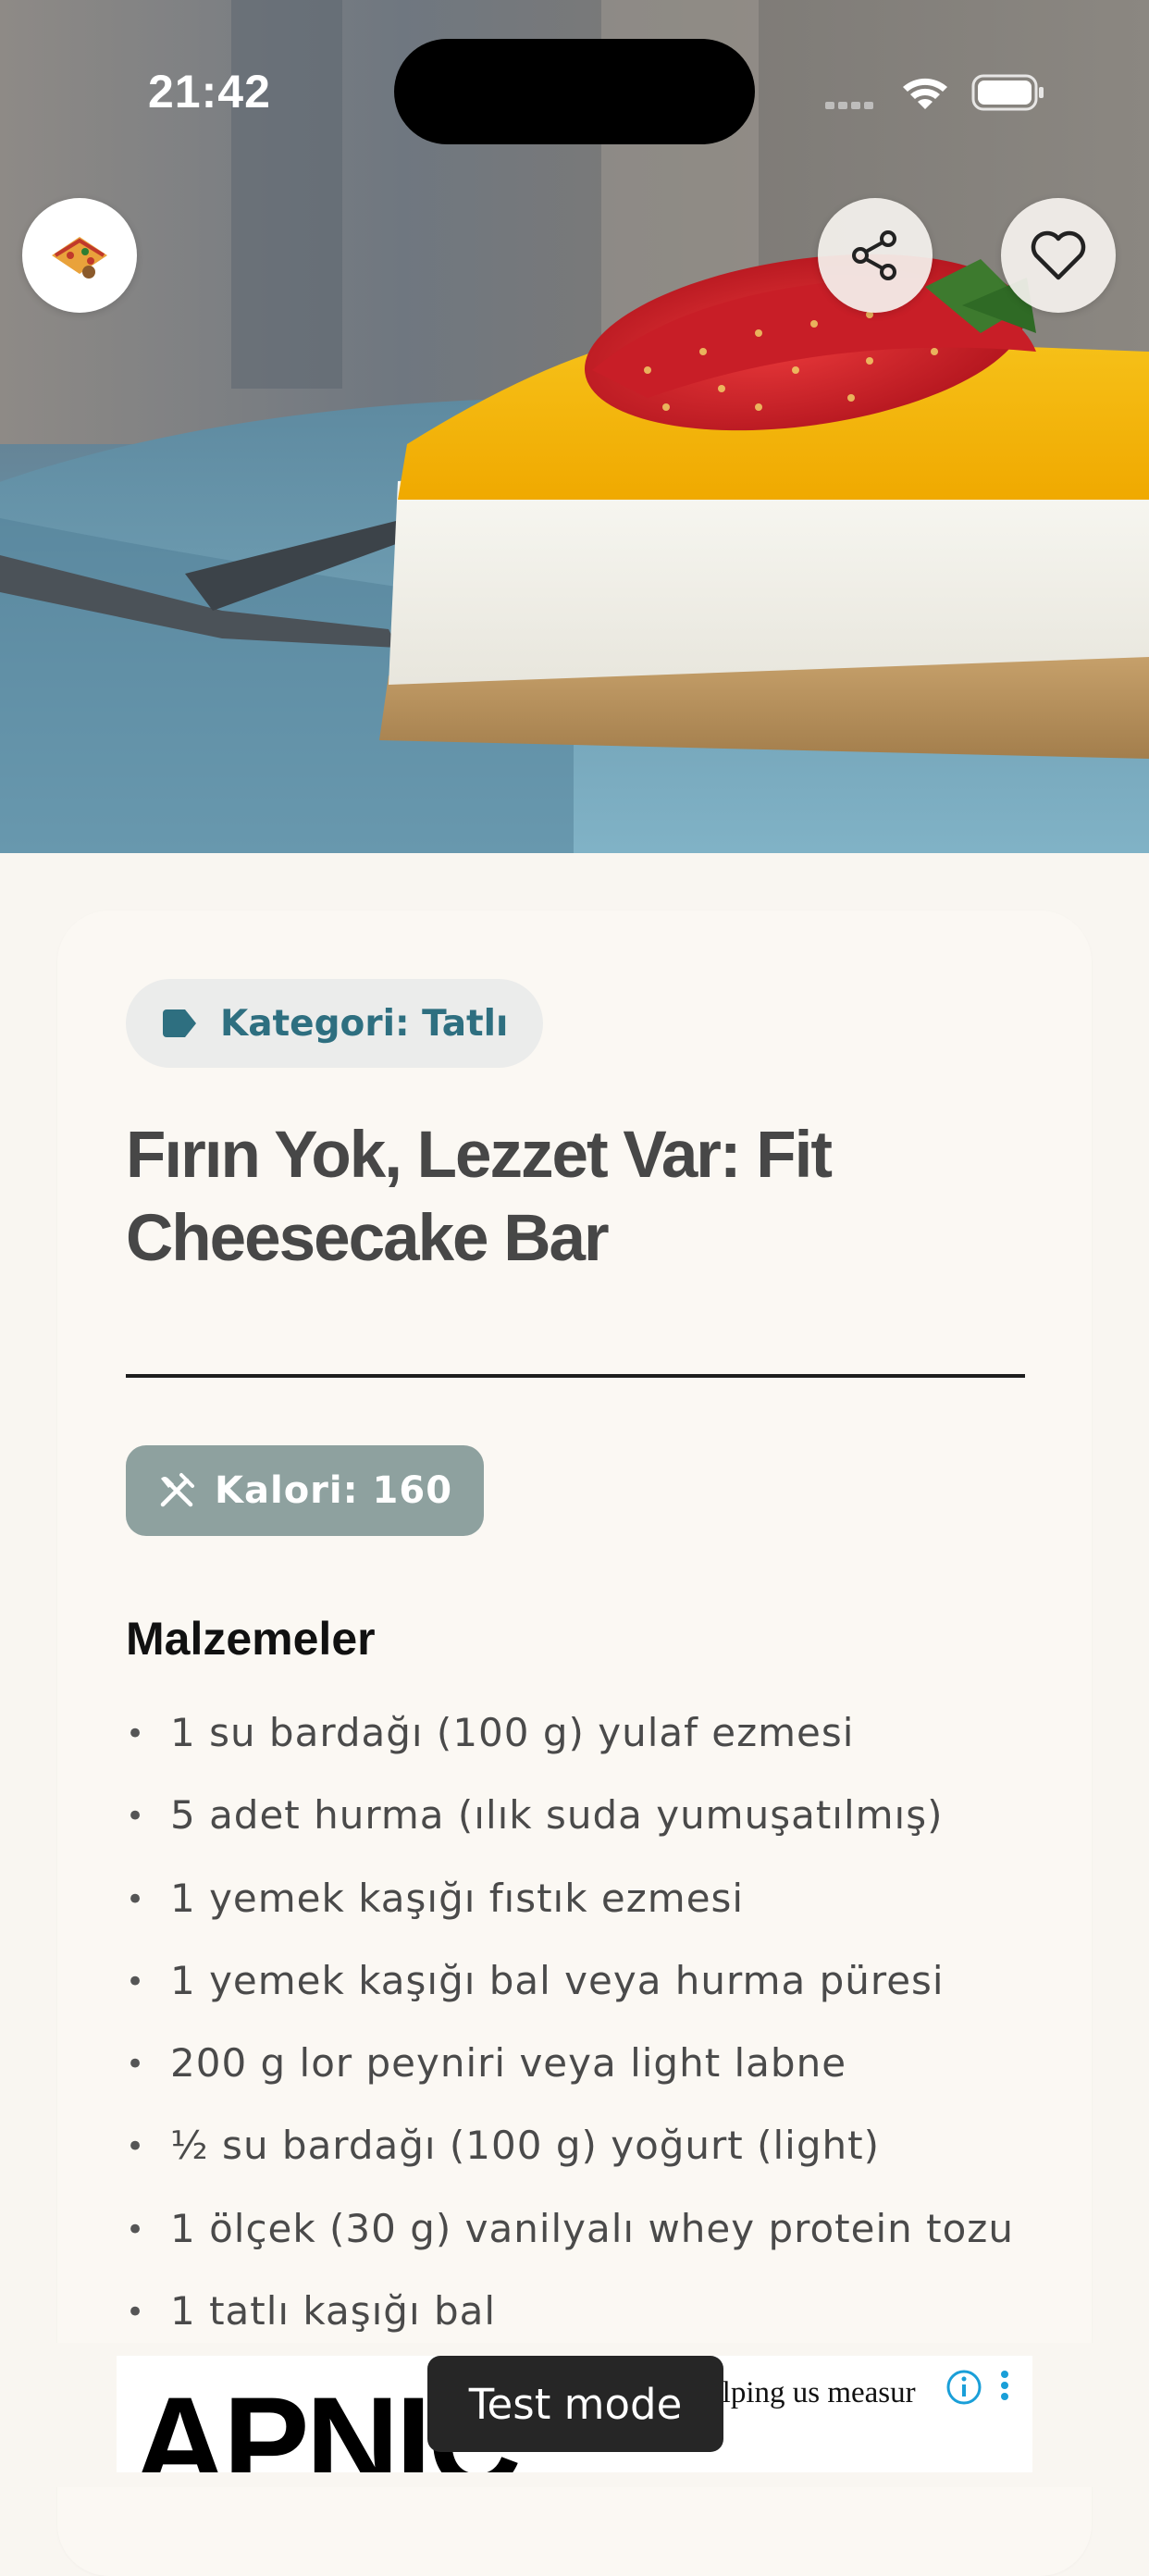 The image size is (1149, 2576). I want to click on app-logo-button, so click(79, 255).